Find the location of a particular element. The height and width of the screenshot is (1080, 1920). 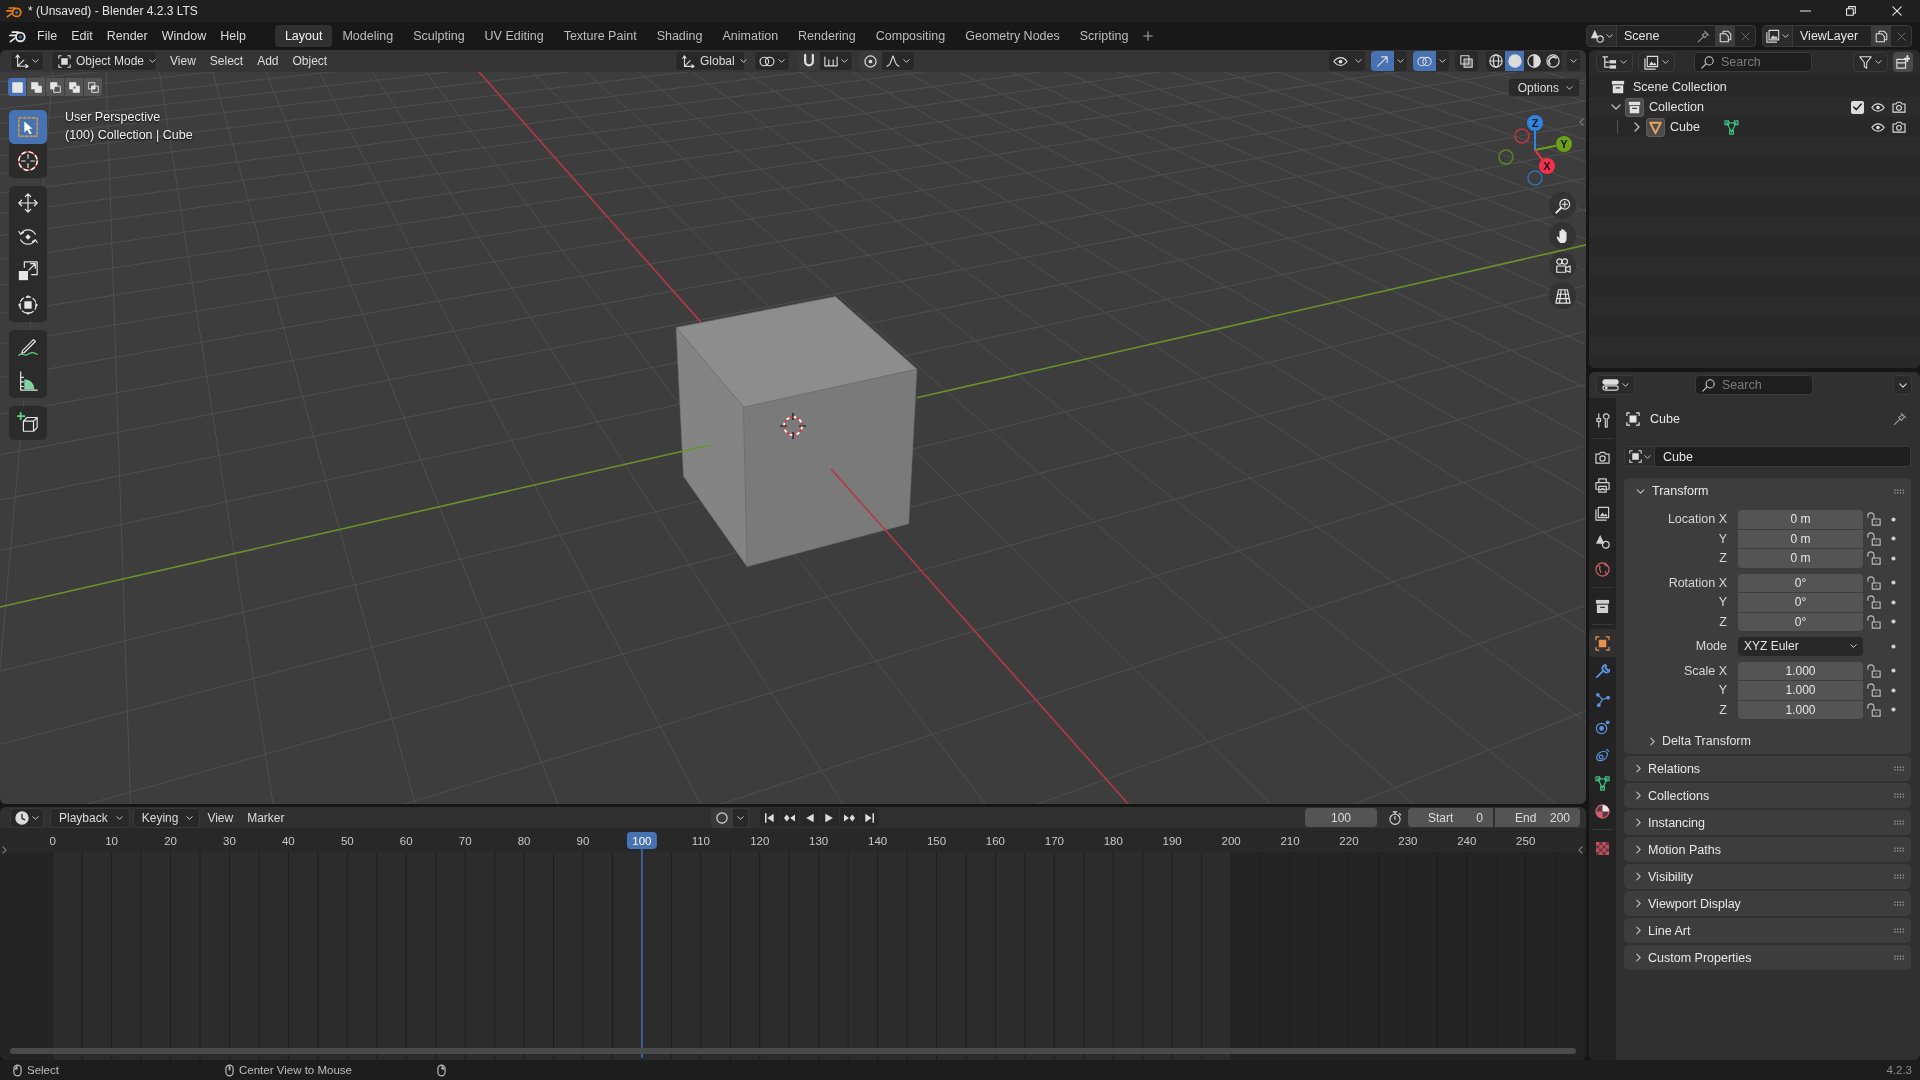

selectability-button is located at coordinates (1340, 61).